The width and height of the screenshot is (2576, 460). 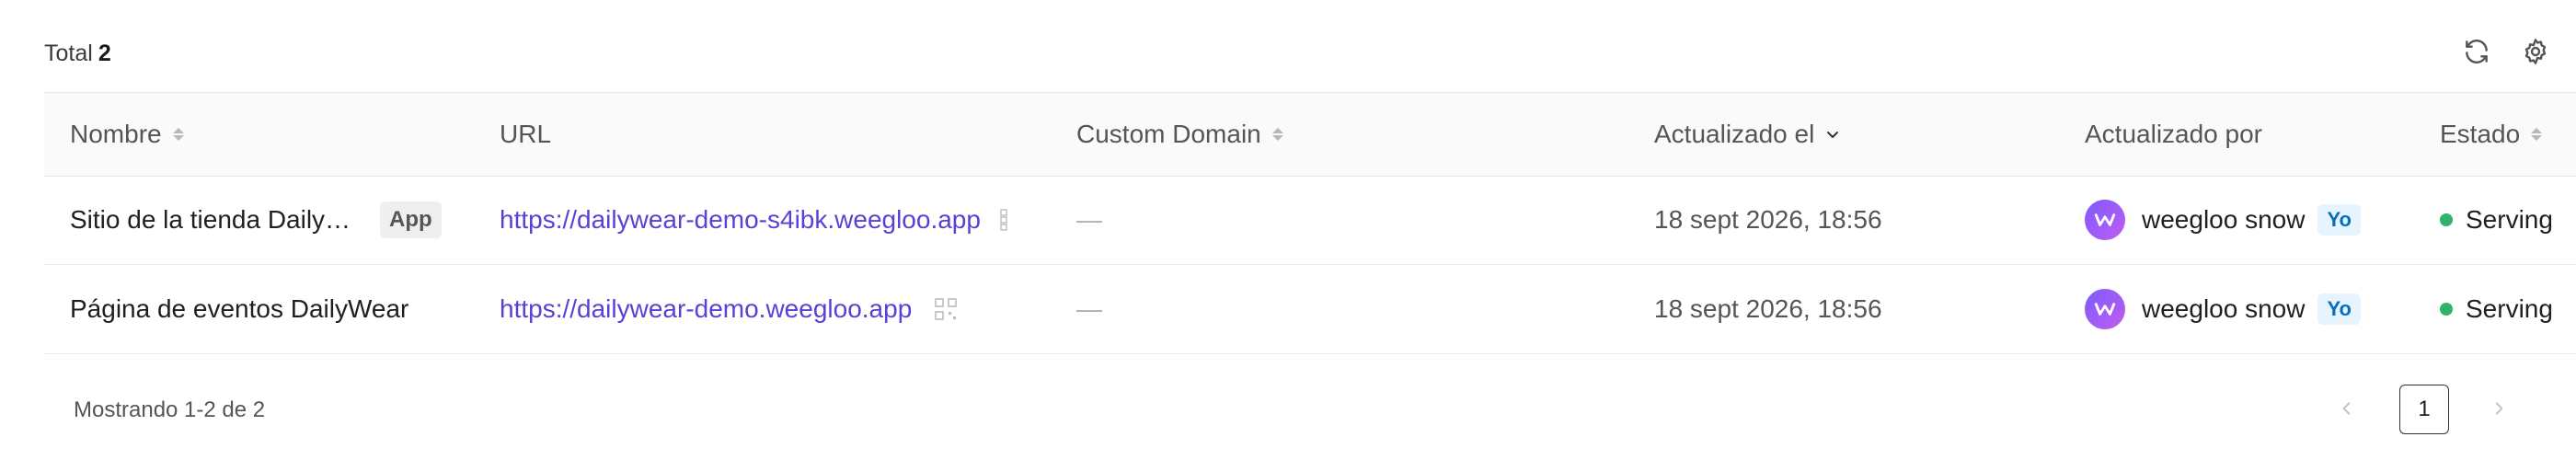 I want to click on url-cell: https://dailywear-demo-s4ibk.weegloo.app, so click(x=755, y=220).